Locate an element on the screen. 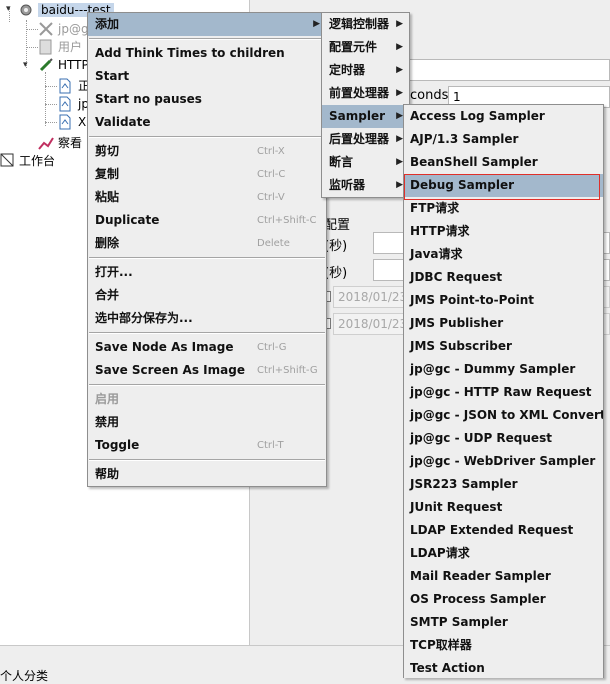 The height and width of the screenshot is (684, 610). menu-item-beanshell-sampler: BeanShell Sampler is located at coordinates (503, 162).